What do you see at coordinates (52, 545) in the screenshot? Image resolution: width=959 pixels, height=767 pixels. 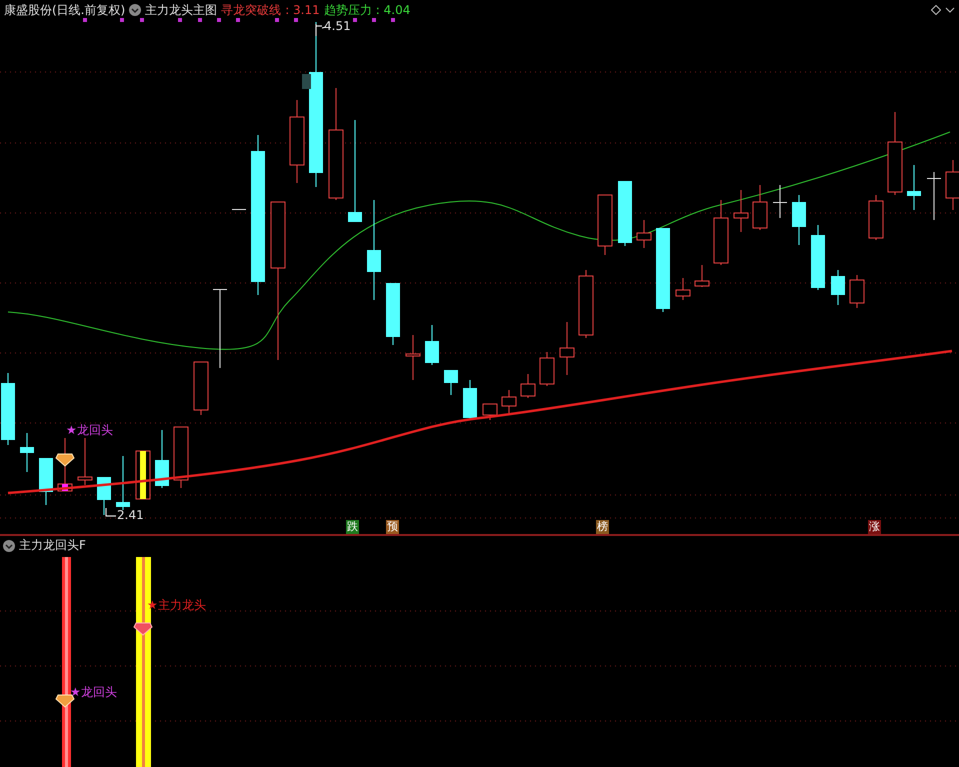 I see `indicator-name: 主力龙回头F` at bounding box center [52, 545].